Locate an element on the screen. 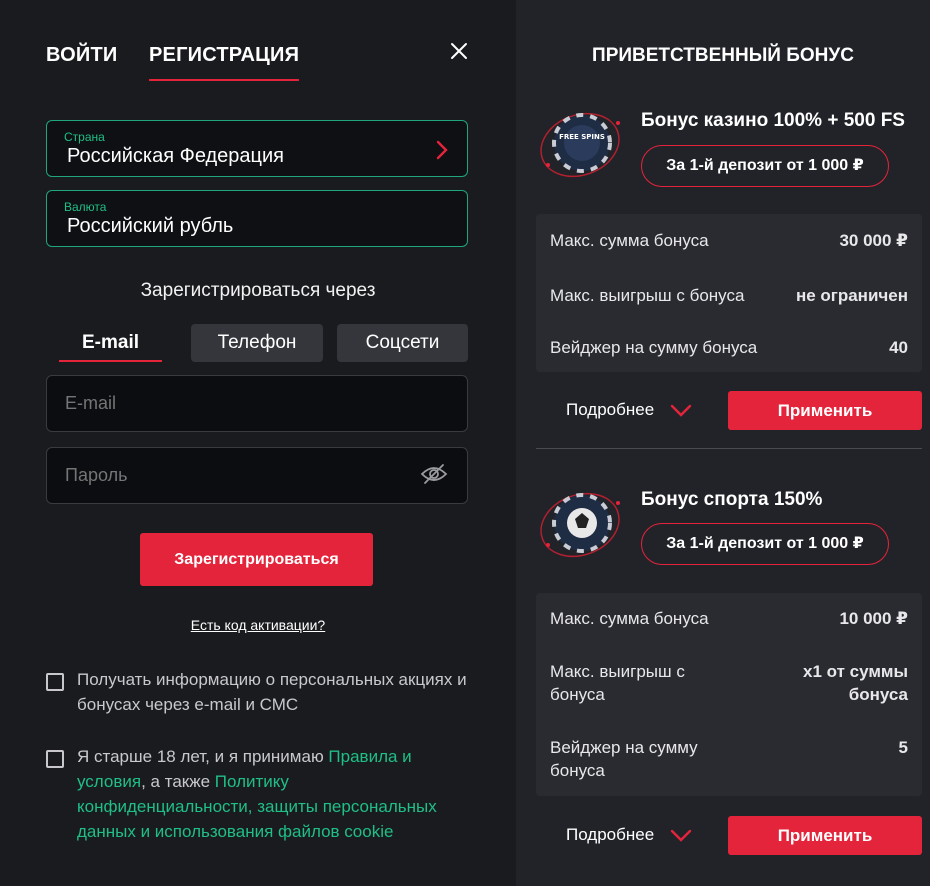  activation-code-link: Есть код активации? is located at coordinates (258, 625).